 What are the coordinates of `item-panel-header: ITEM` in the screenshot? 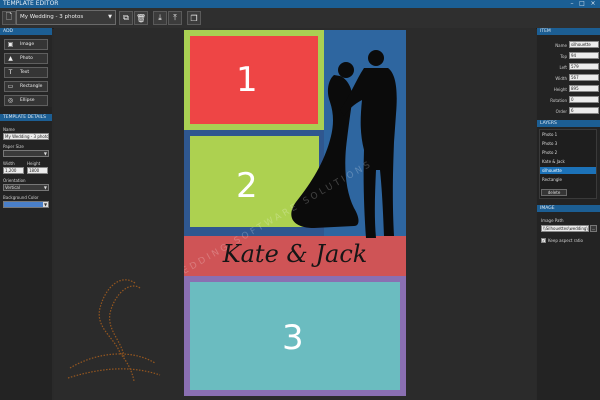 It's located at (568, 31).